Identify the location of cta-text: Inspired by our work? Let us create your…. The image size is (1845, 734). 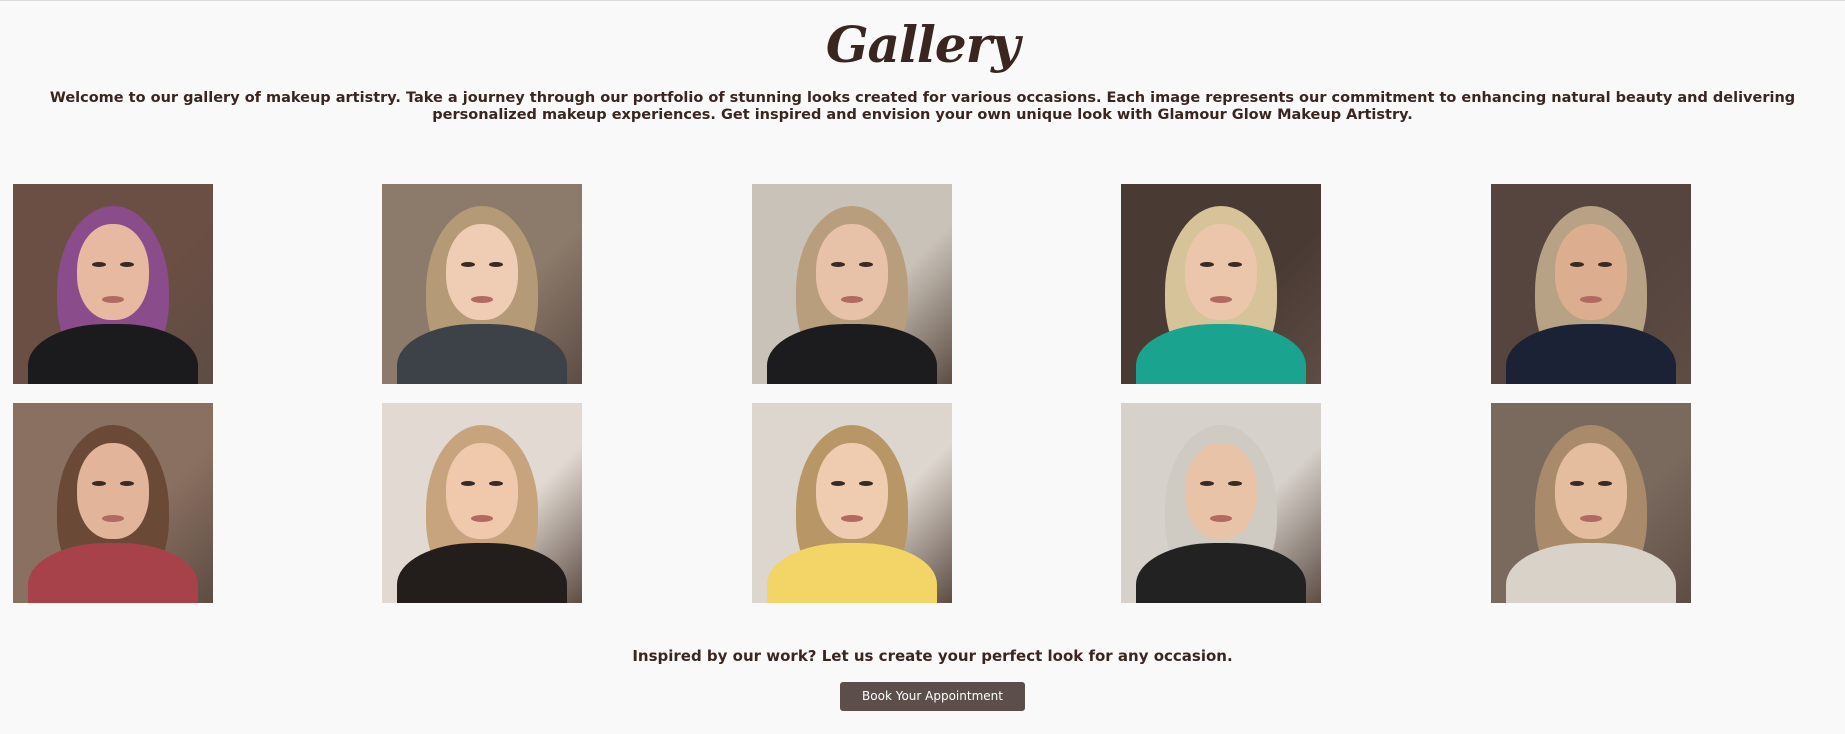
(932, 656).